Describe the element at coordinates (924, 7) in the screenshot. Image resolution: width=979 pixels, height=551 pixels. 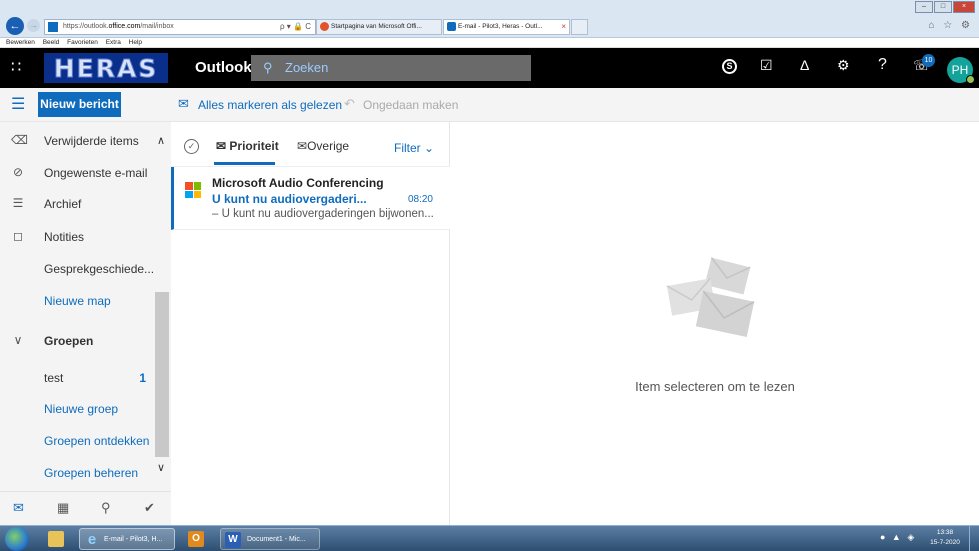
I see `minimize-button: –` at that location.